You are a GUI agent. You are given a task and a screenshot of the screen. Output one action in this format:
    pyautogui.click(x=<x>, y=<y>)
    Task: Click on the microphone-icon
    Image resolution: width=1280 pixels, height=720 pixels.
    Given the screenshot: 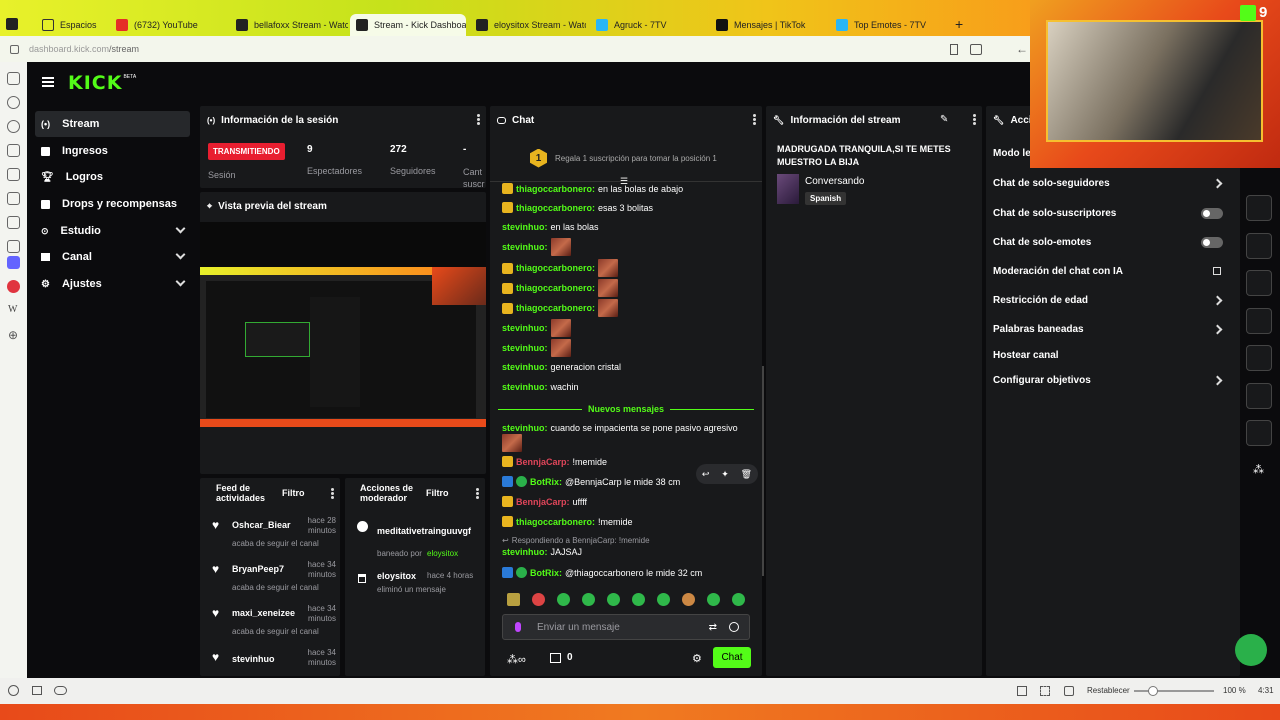 What is the action you would take?
    pyautogui.click(x=518, y=627)
    